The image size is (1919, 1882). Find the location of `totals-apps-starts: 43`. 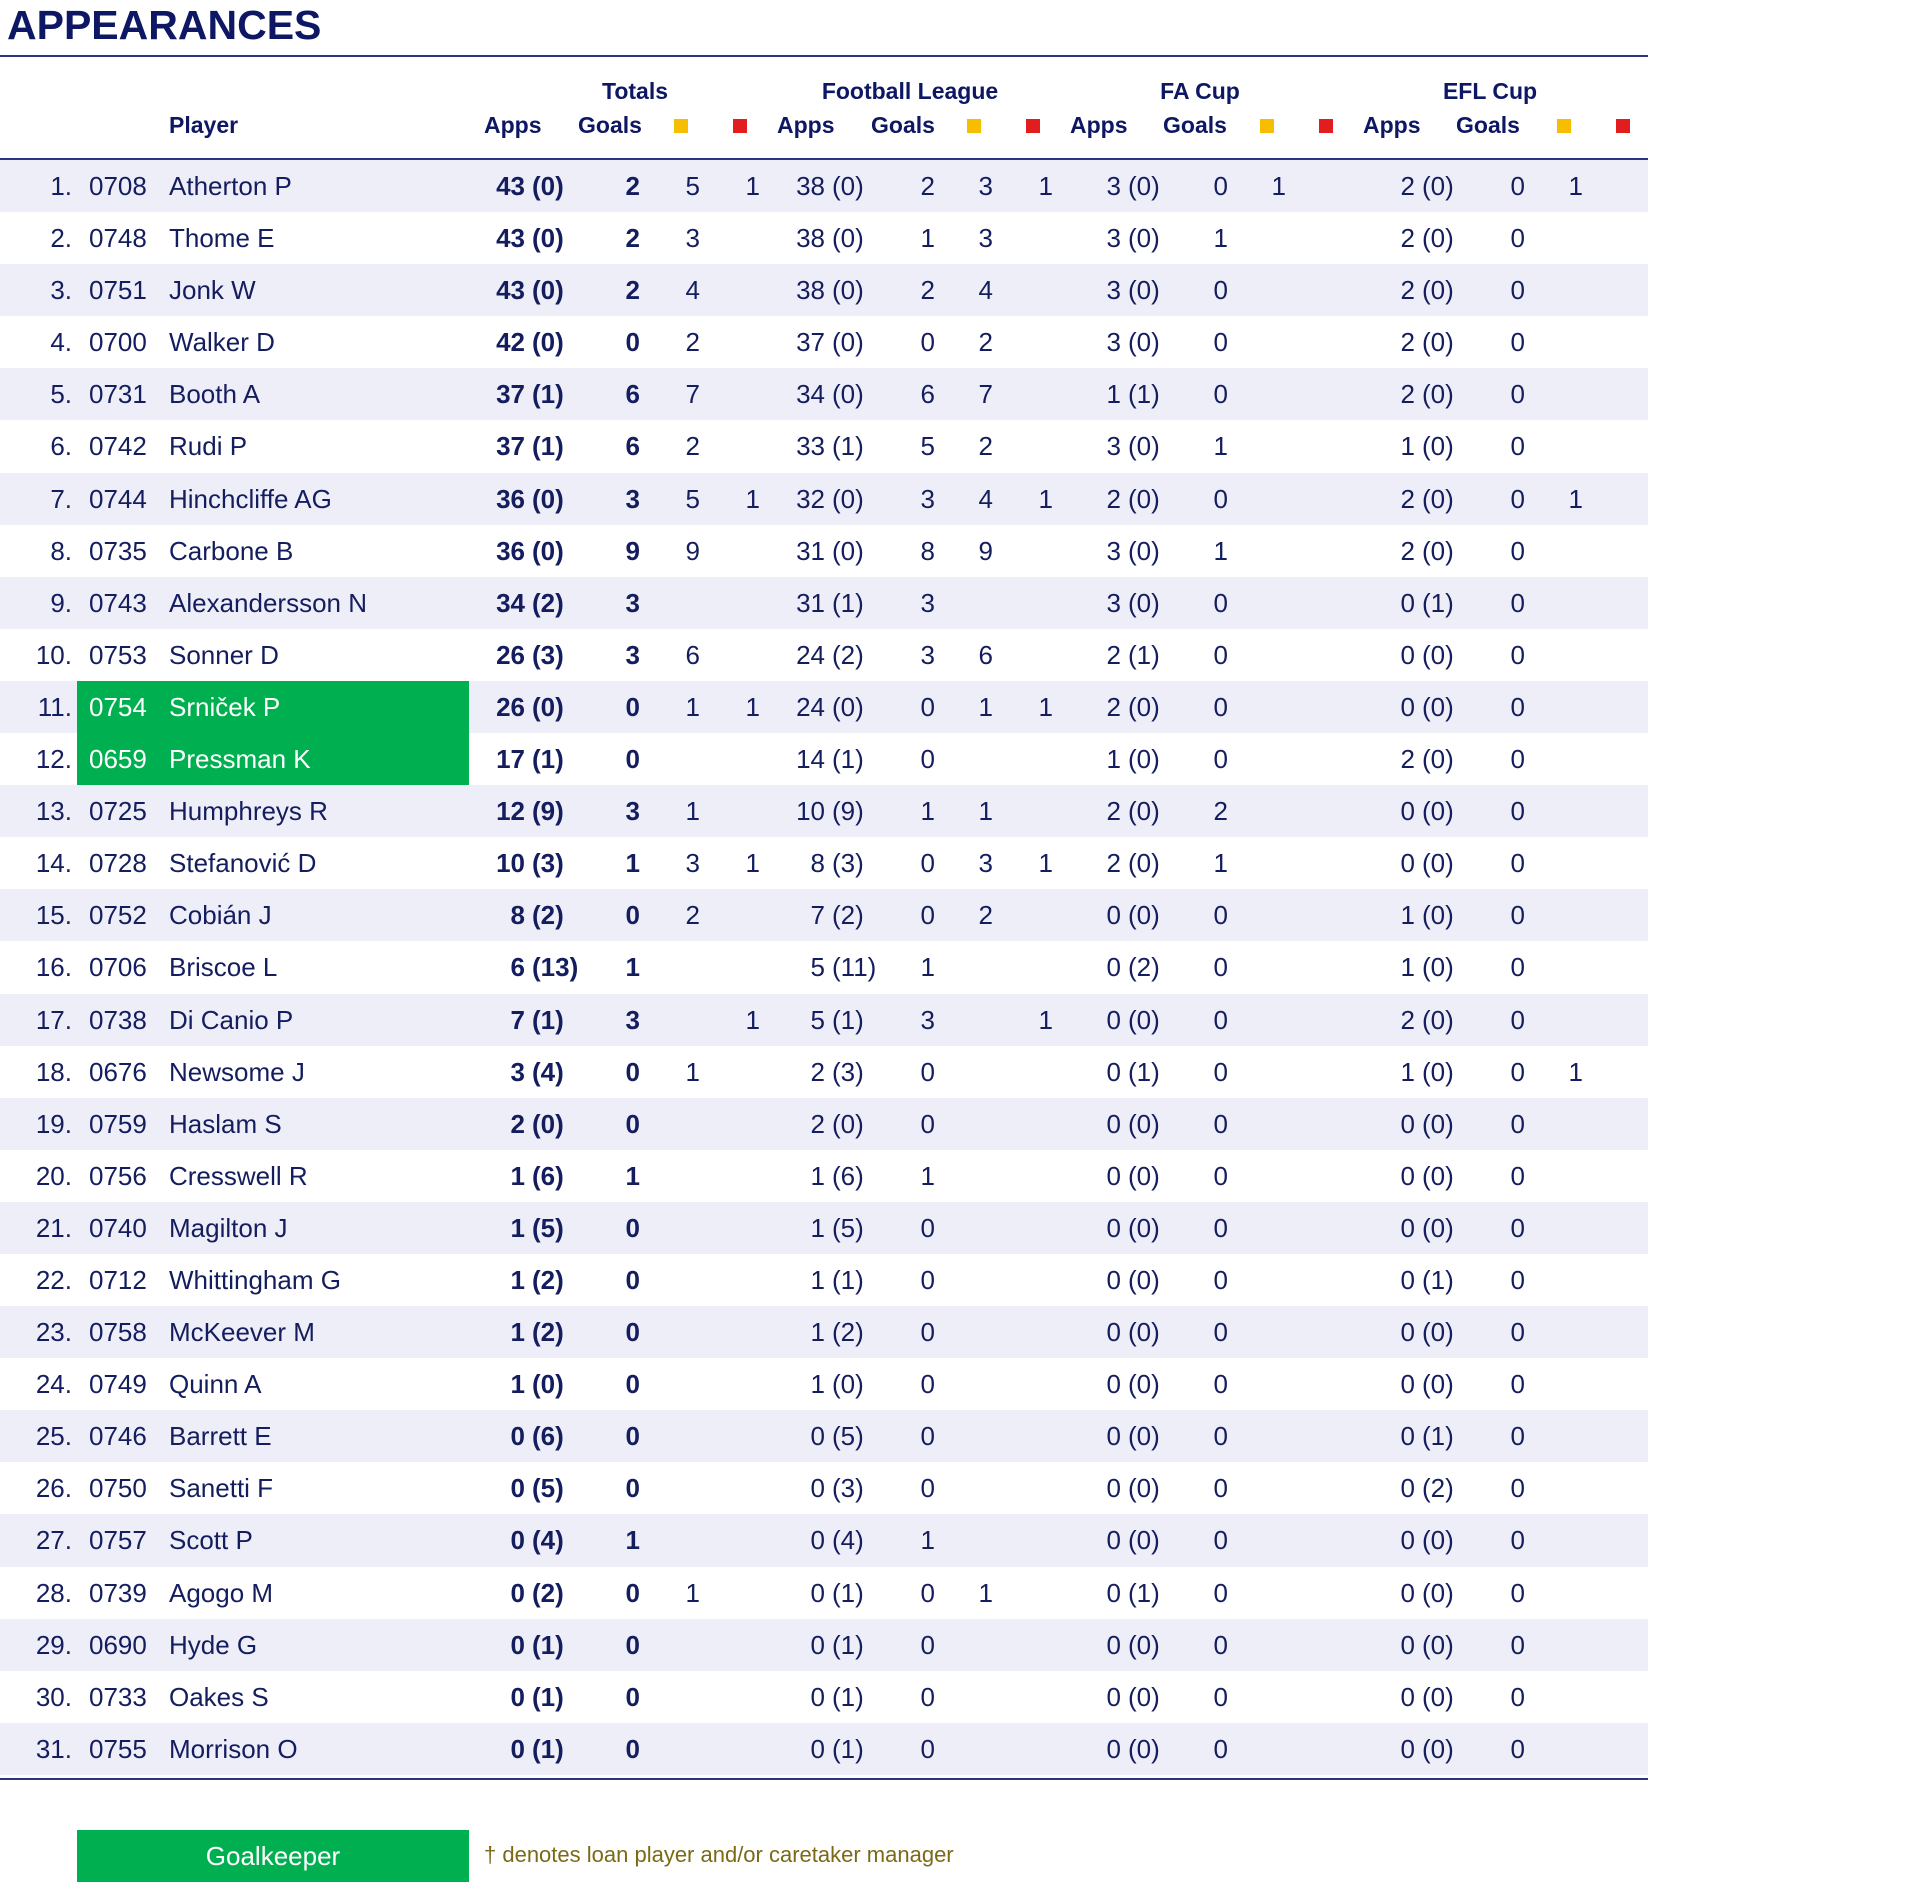

totals-apps-starts: 43 is located at coordinates (510, 186).